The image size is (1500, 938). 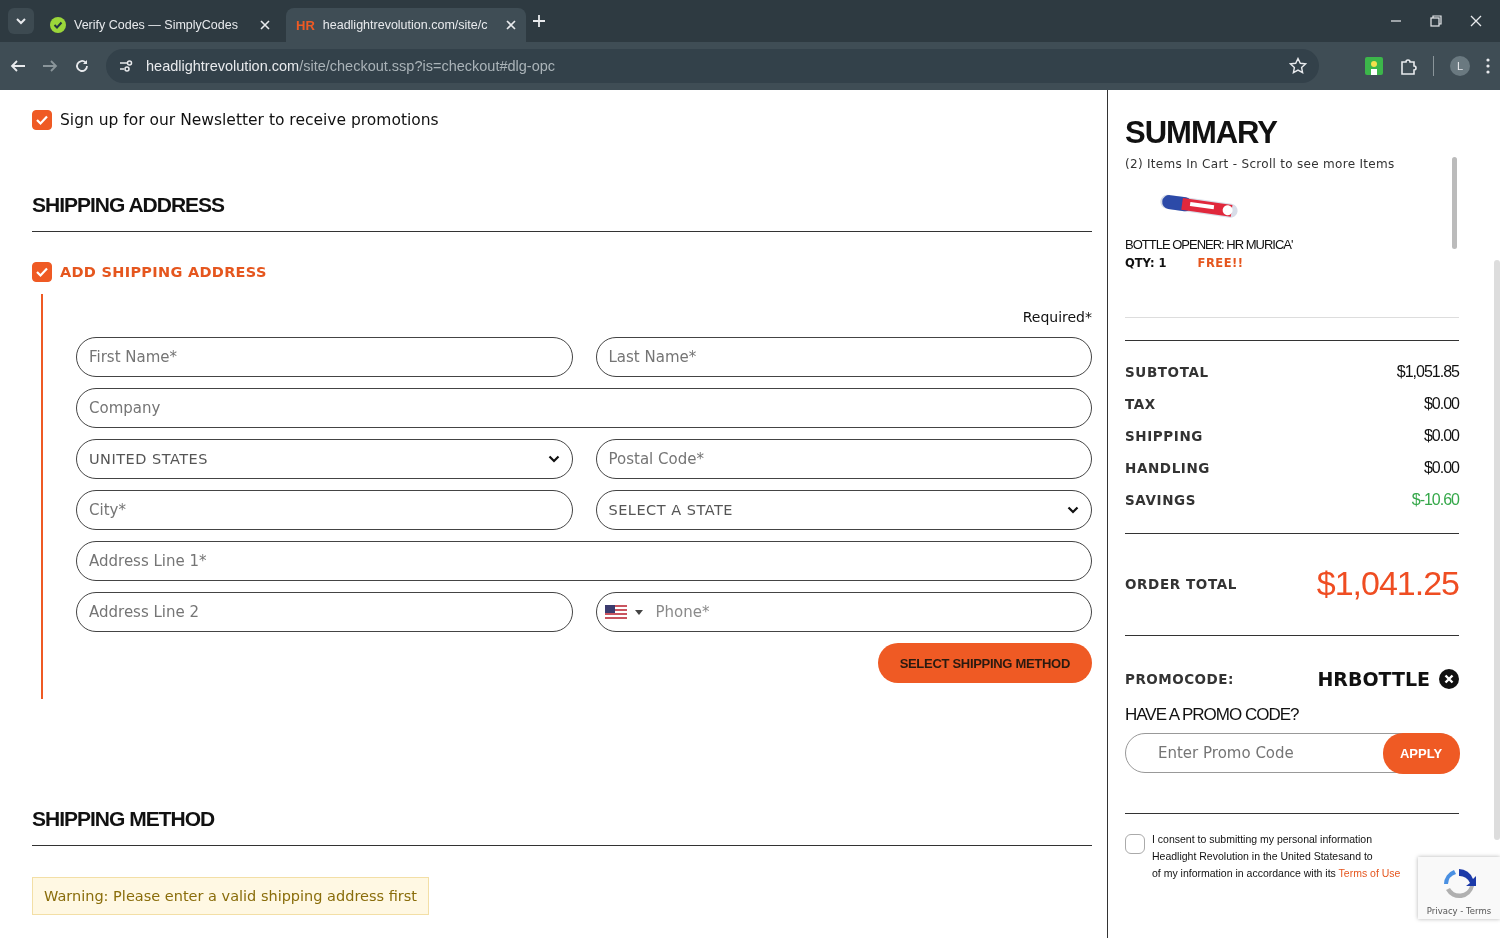 I want to click on browser-tab: HR headlightrevolution.com/site/c, so click(x=406, y=25).